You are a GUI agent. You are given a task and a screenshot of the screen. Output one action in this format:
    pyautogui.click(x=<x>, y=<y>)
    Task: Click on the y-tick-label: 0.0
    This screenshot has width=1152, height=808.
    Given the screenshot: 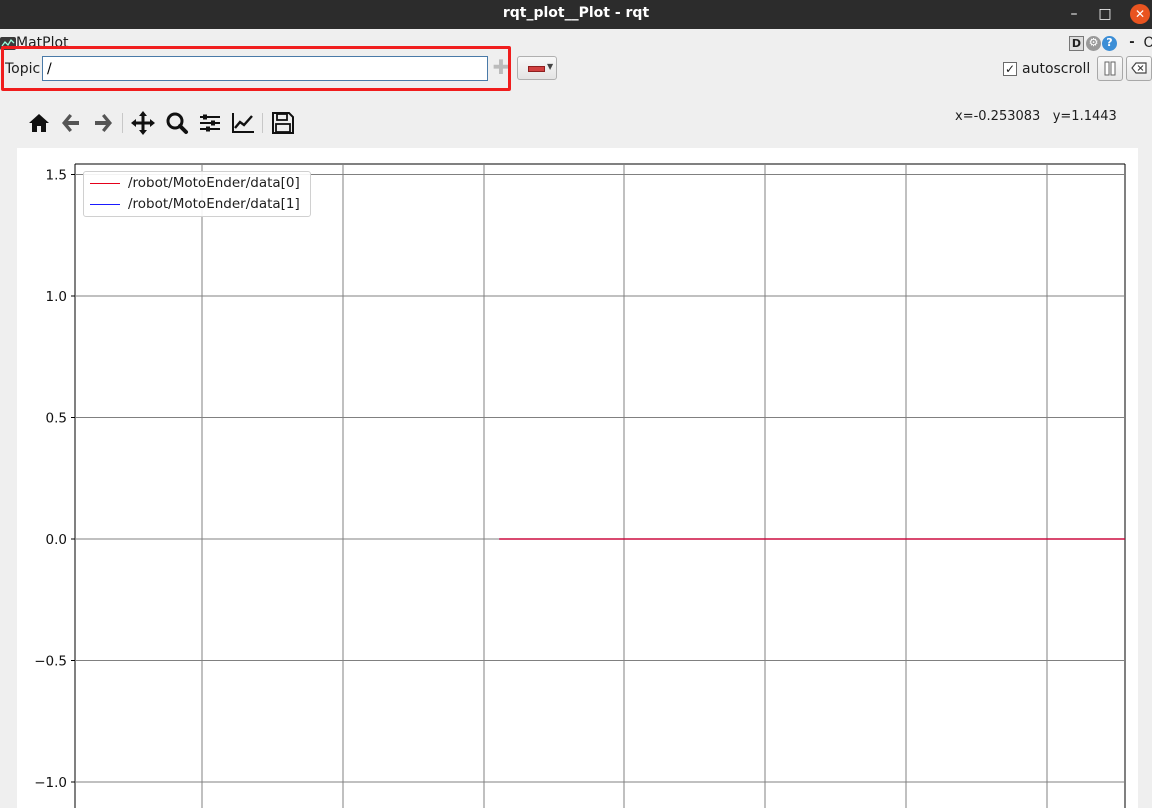 What is the action you would take?
    pyautogui.click(x=56, y=540)
    